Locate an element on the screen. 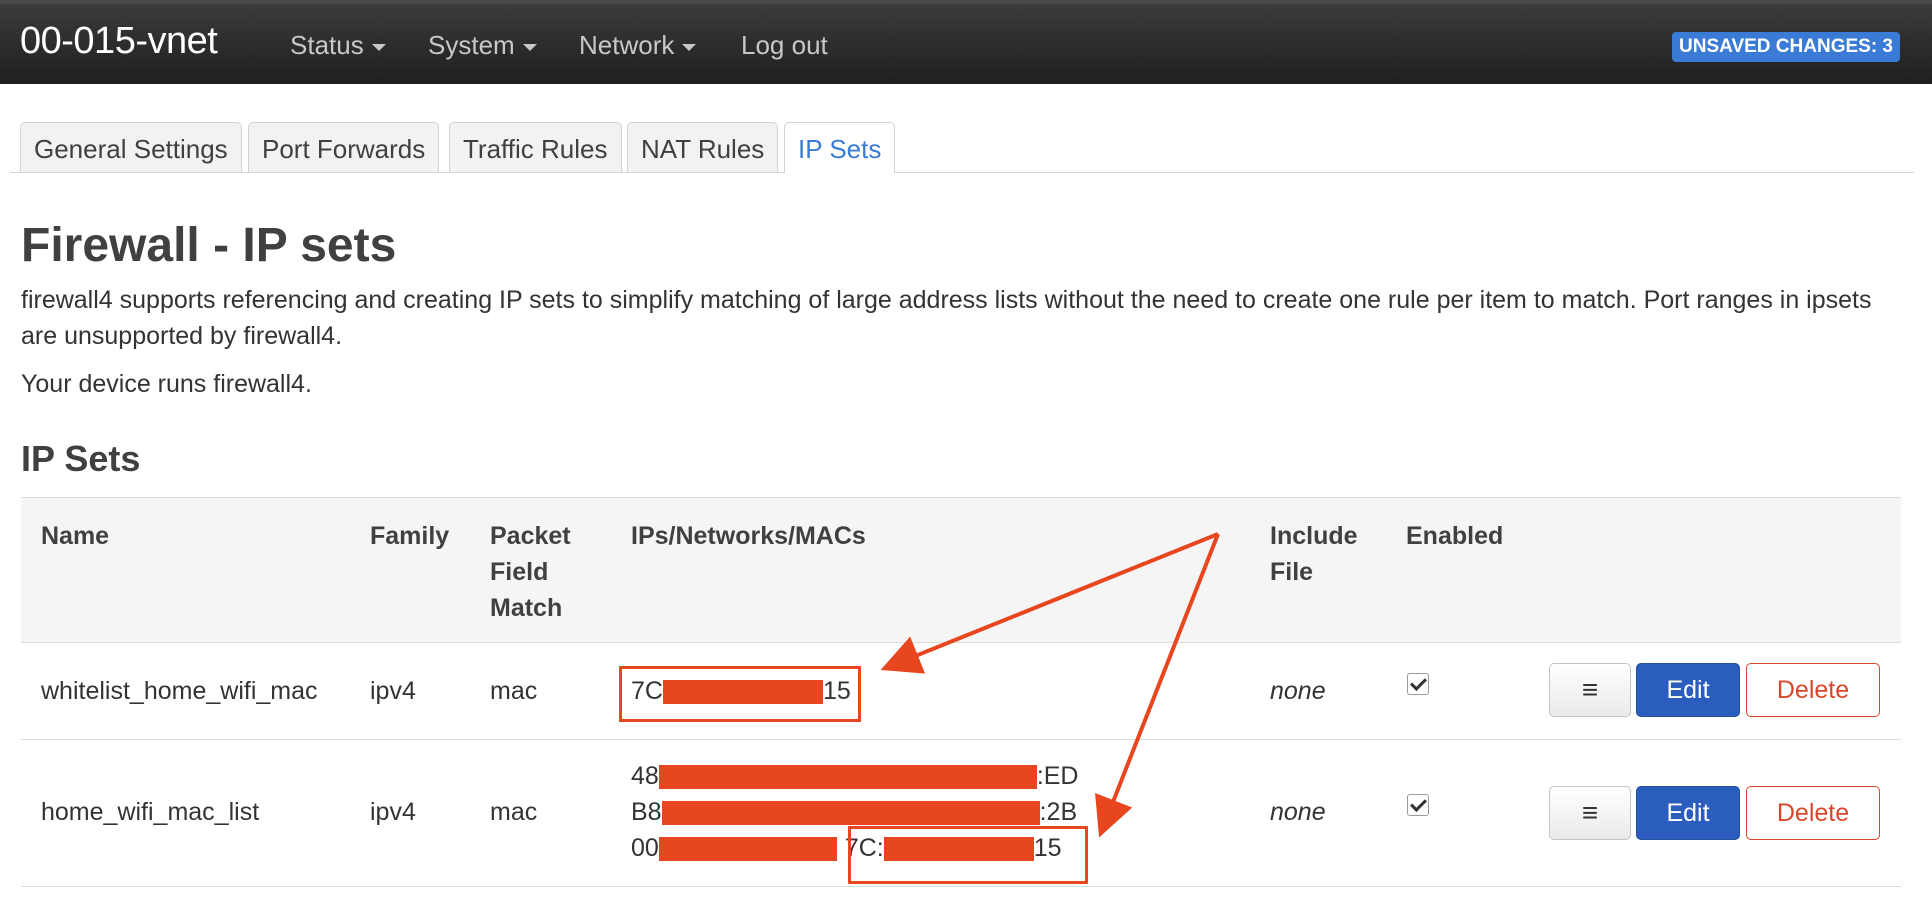 The width and height of the screenshot is (1932, 904). column-header-name: Name is located at coordinates (75, 536).